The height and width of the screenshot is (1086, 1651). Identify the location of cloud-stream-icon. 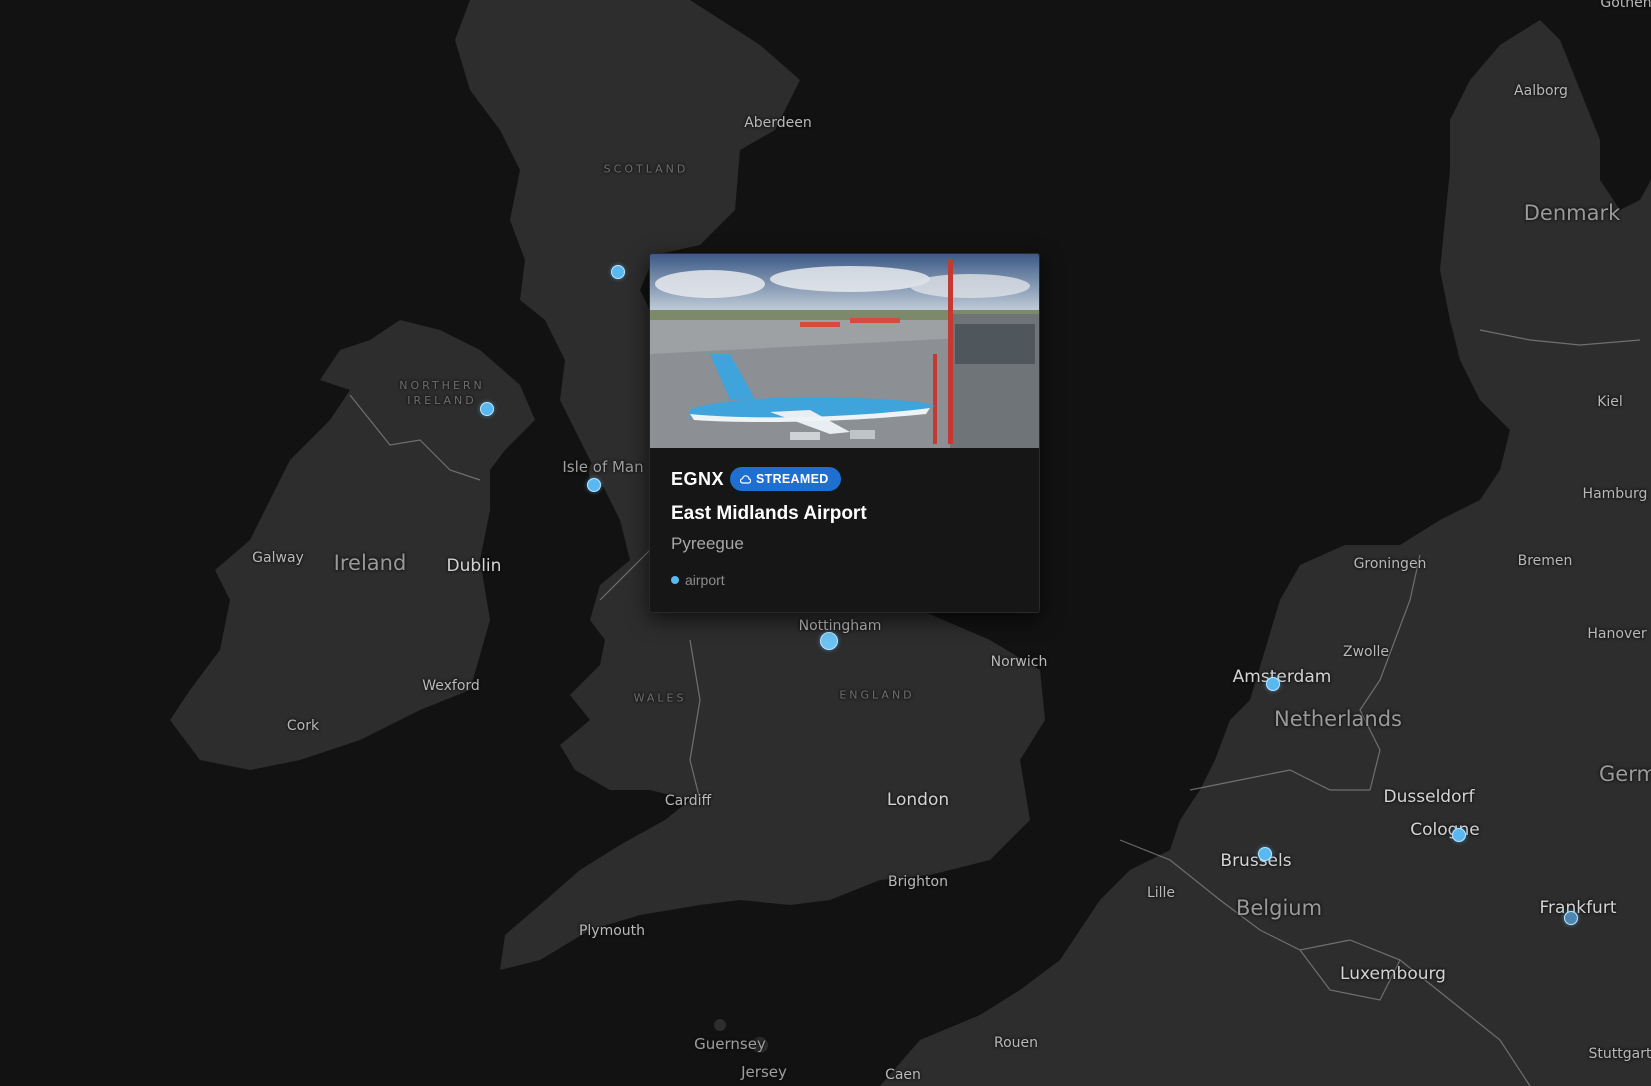
(745, 479).